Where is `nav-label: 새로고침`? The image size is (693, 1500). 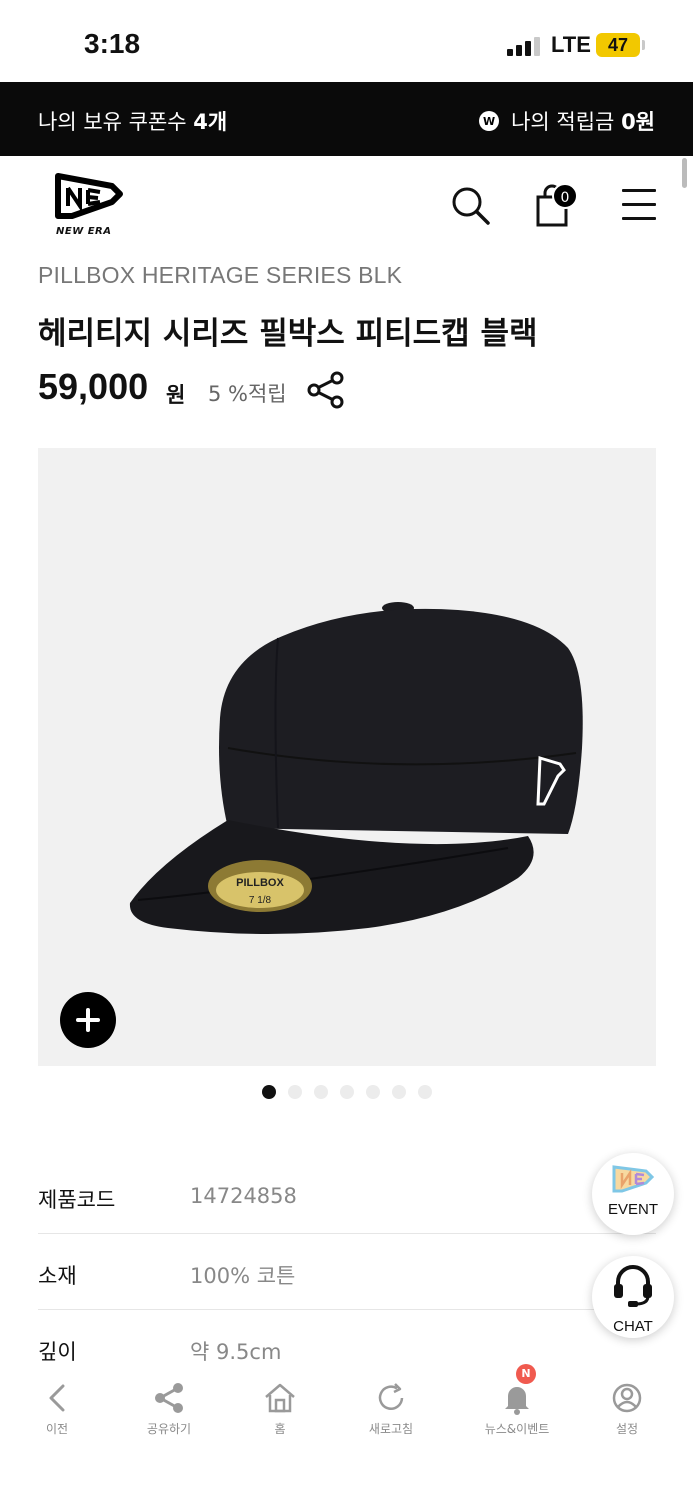
nav-label: 새로고침 is located at coordinates (391, 1429).